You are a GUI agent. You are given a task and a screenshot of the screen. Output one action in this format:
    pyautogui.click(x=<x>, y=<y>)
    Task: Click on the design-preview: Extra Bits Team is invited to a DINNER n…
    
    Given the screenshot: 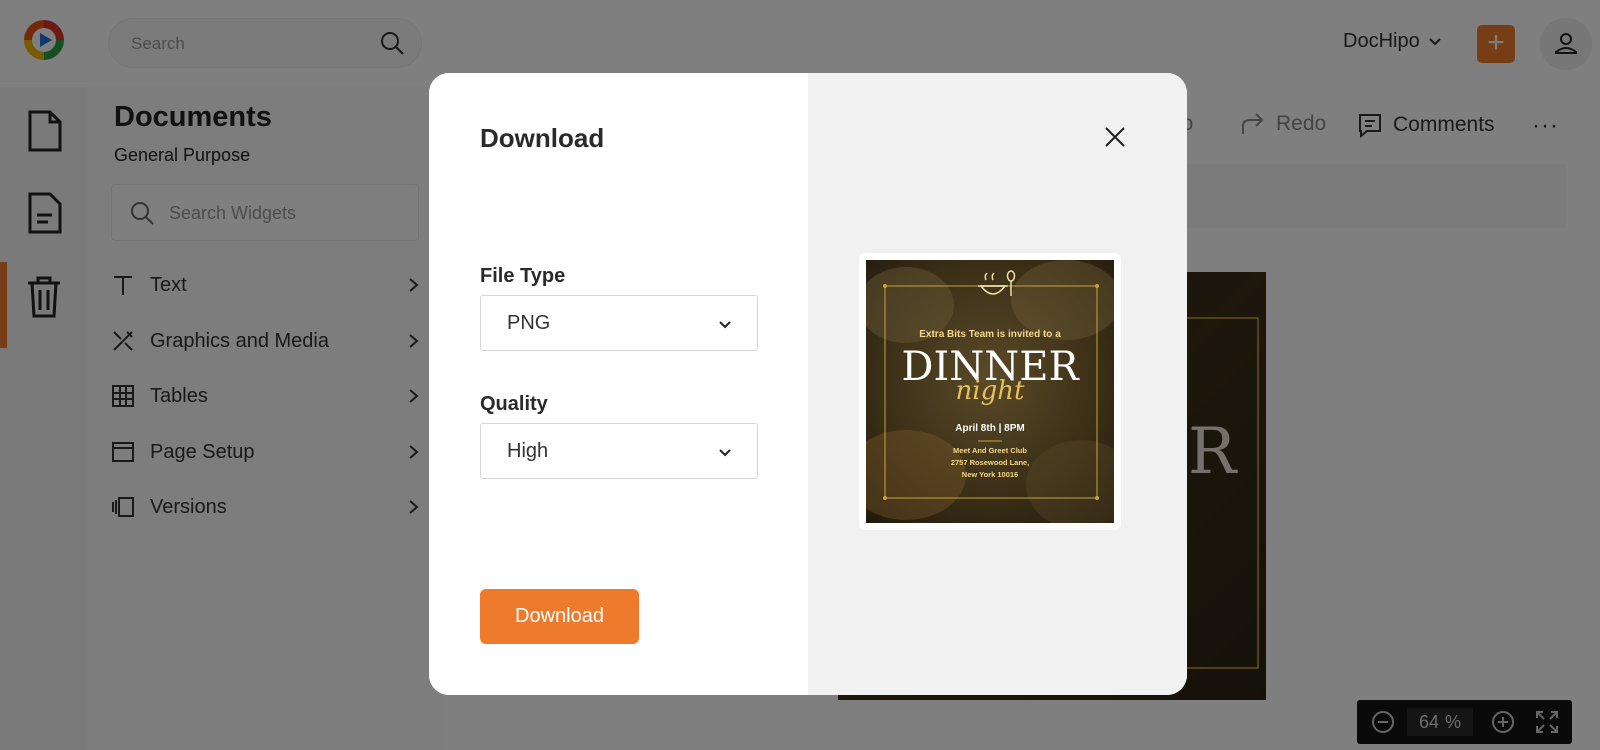 What is the action you would take?
    pyautogui.click(x=990, y=391)
    